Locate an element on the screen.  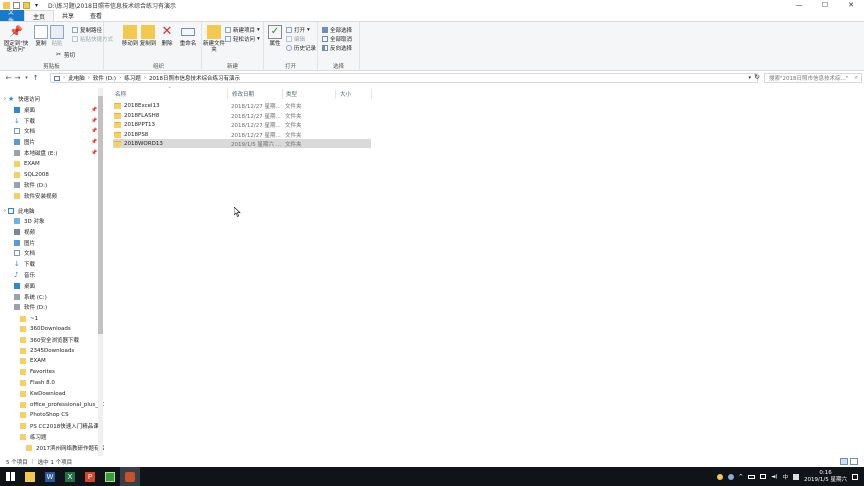
network-icon is located at coordinates (763, 476).